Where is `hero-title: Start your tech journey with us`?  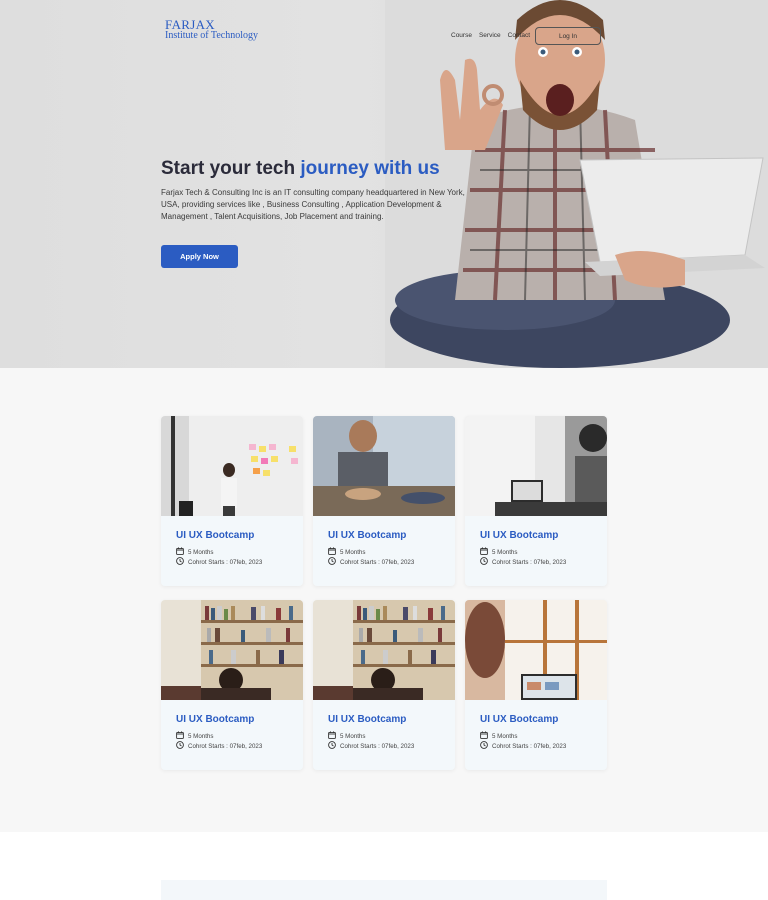 hero-title: Start your tech journey with us is located at coordinates (300, 169).